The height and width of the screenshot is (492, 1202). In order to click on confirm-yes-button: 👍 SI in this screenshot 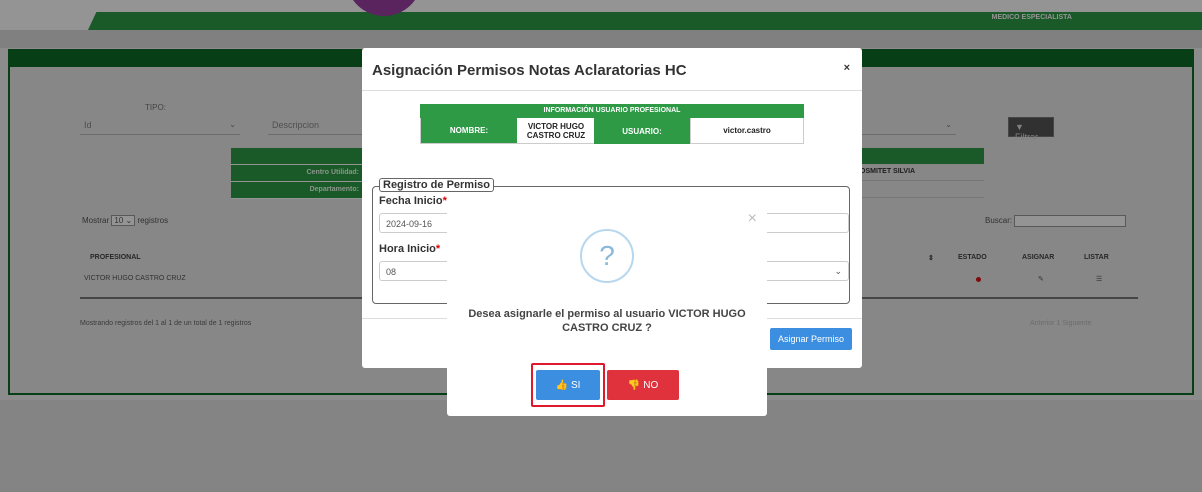, I will do `click(568, 385)`.